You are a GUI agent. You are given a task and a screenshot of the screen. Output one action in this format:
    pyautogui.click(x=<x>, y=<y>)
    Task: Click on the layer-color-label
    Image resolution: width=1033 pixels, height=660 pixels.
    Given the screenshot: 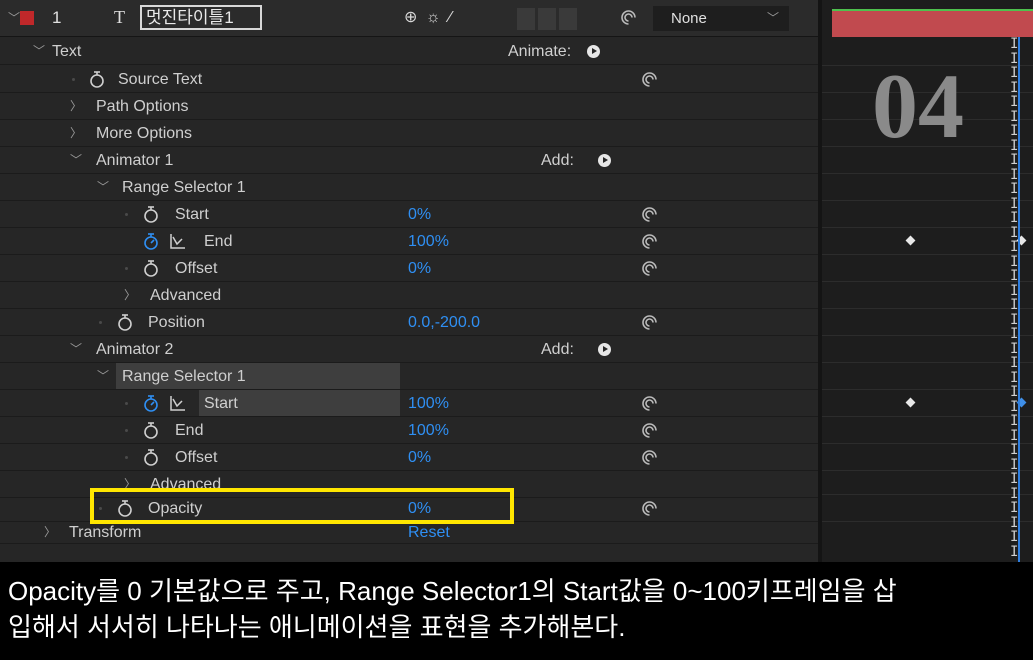 What is the action you would take?
    pyautogui.click(x=27, y=18)
    